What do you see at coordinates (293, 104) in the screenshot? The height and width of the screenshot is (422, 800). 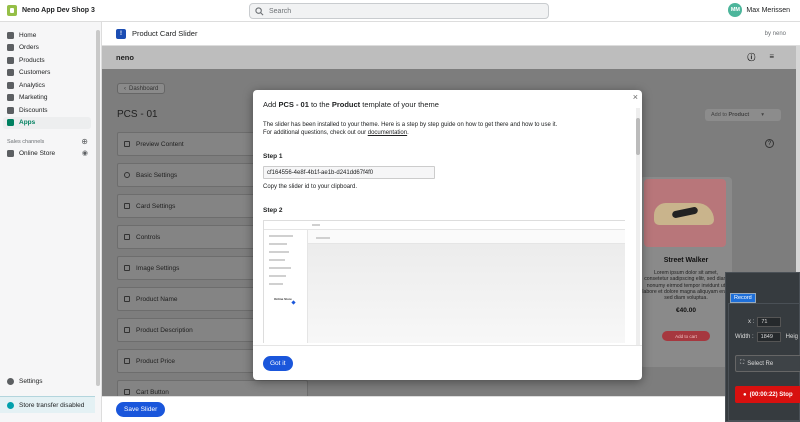 I see `title-slider: PCS - 01` at bounding box center [293, 104].